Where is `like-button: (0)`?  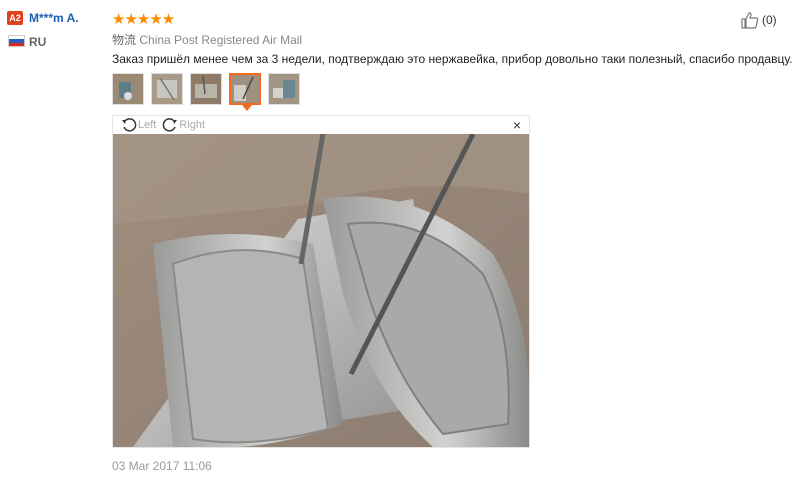 like-button: (0) is located at coordinates (758, 20).